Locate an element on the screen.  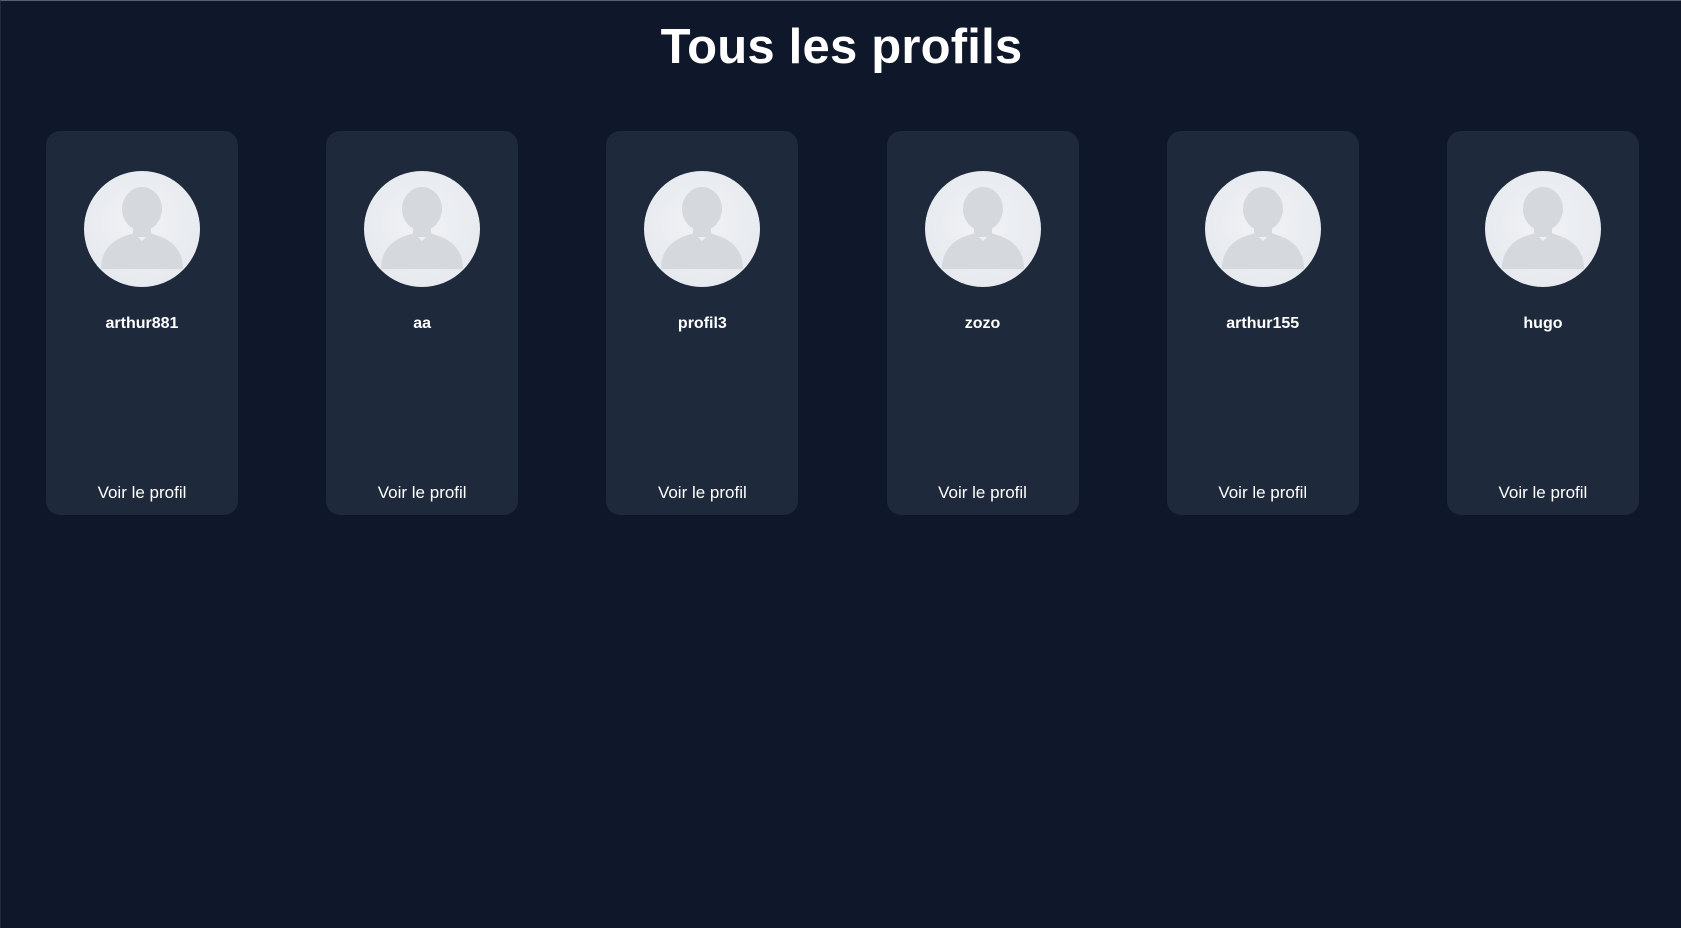
profile-username: aa is located at coordinates (422, 323).